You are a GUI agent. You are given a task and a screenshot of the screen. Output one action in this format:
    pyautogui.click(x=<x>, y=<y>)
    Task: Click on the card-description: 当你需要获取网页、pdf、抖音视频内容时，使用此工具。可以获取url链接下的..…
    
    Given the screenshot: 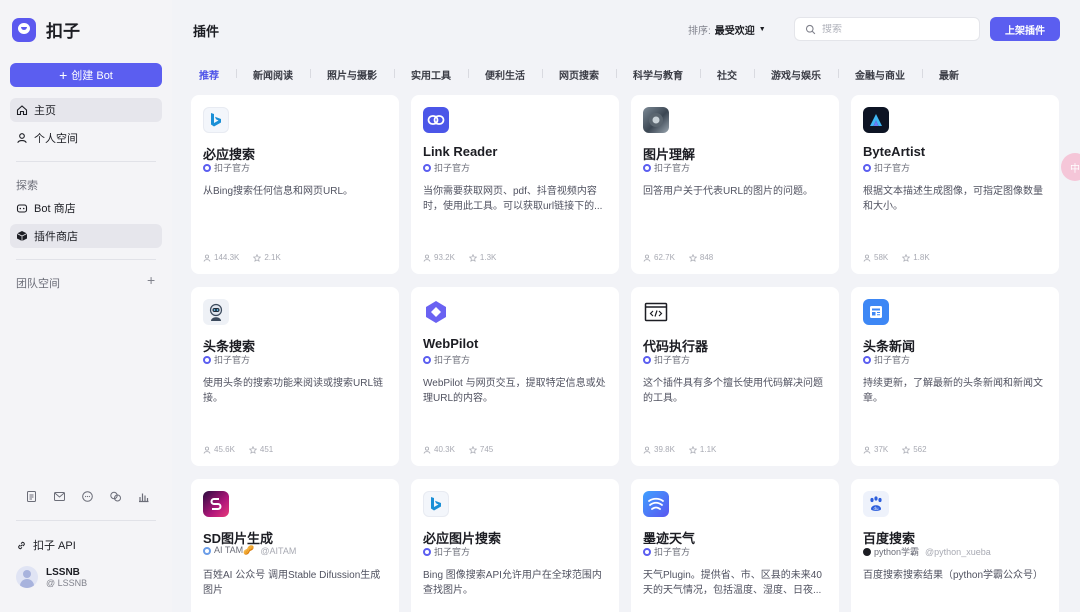 What is the action you would take?
    pyautogui.click(x=513, y=199)
    